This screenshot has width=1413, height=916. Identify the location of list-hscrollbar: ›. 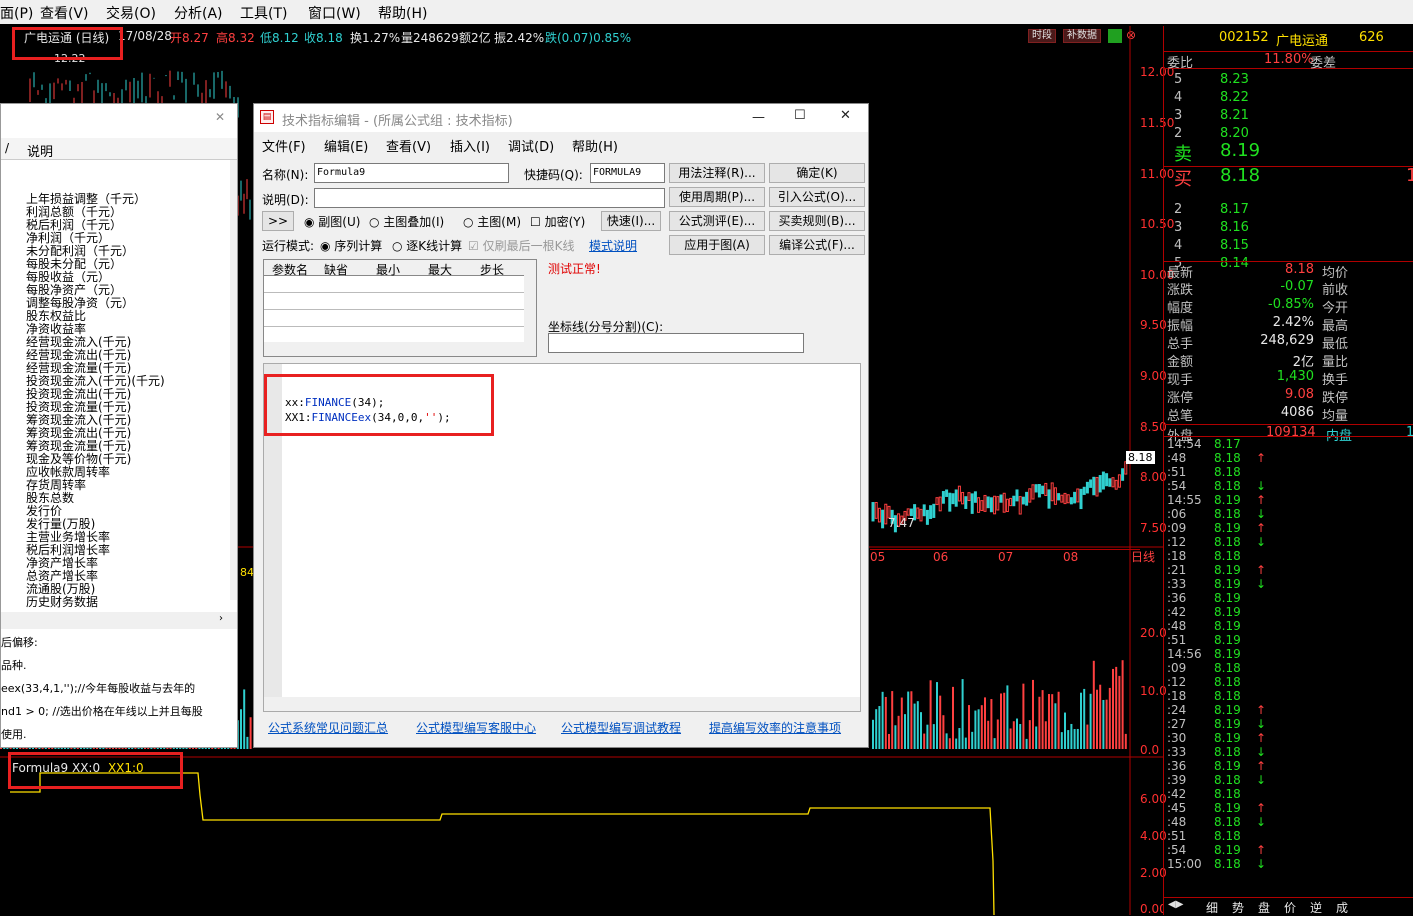
(119, 620).